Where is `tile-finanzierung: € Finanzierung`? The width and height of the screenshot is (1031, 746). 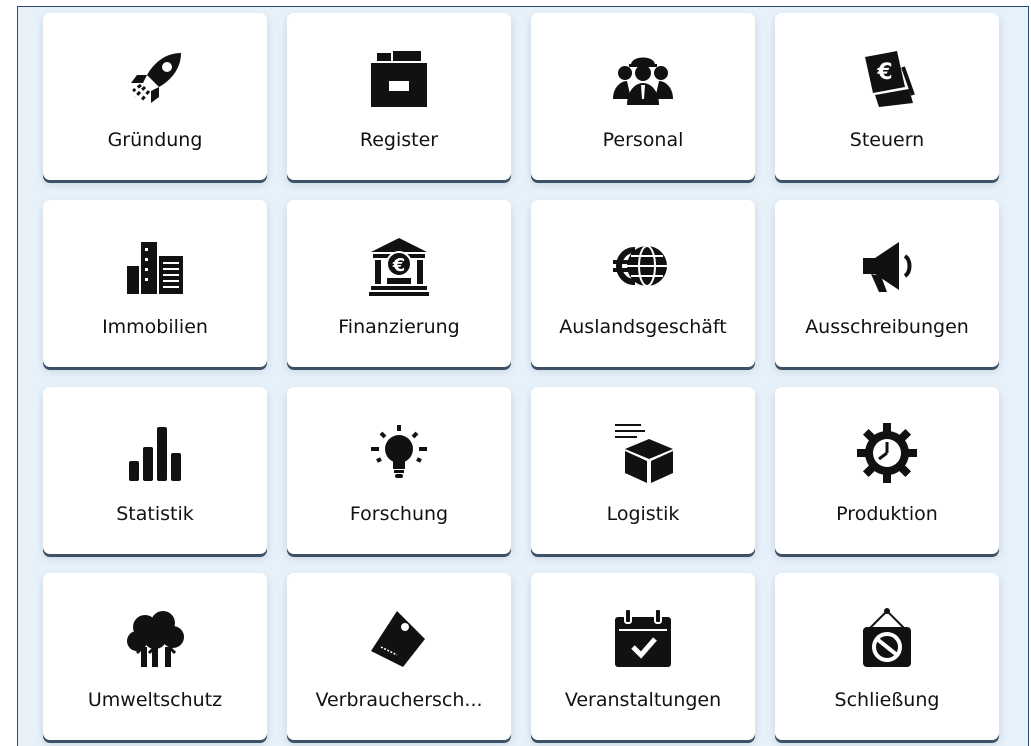
tile-finanzierung: € Finanzierung is located at coordinates (399, 283).